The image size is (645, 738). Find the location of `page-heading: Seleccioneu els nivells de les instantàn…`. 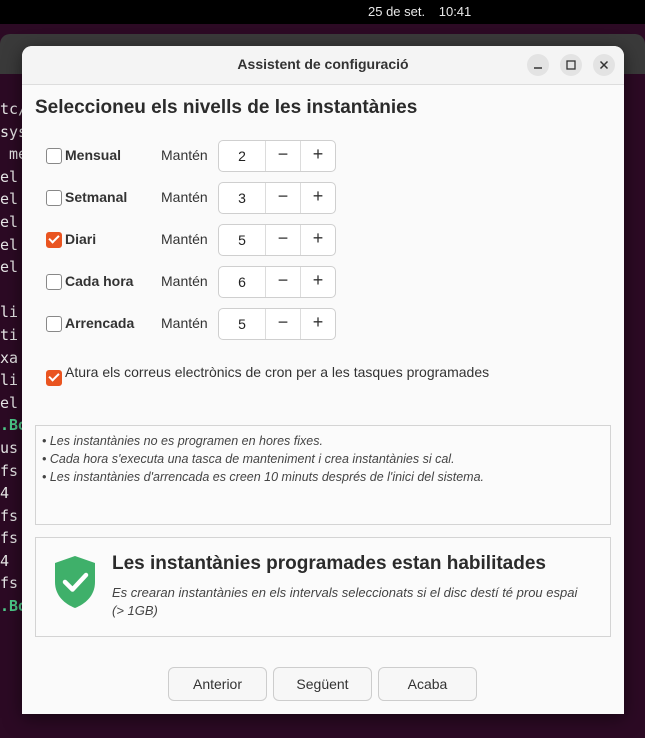

page-heading: Seleccioneu els nivells de les instantàn… is located at coordinates (226, 107).